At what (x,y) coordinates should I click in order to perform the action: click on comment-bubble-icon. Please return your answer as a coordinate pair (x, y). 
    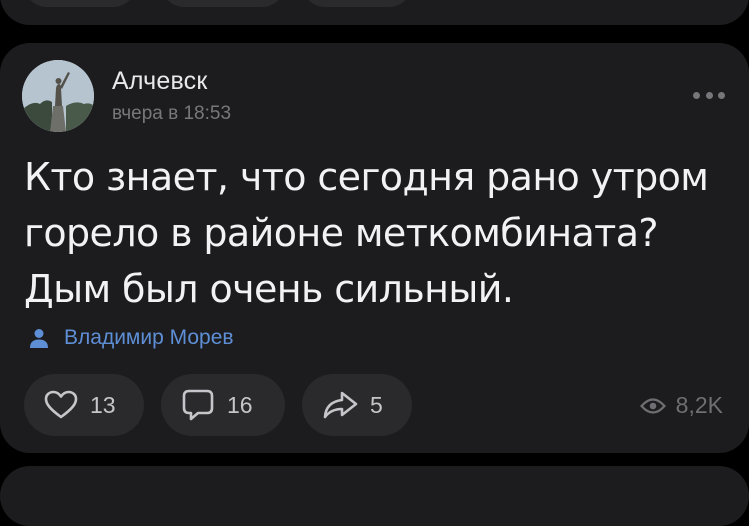
    Looking at the image, I should click on (198, 405).